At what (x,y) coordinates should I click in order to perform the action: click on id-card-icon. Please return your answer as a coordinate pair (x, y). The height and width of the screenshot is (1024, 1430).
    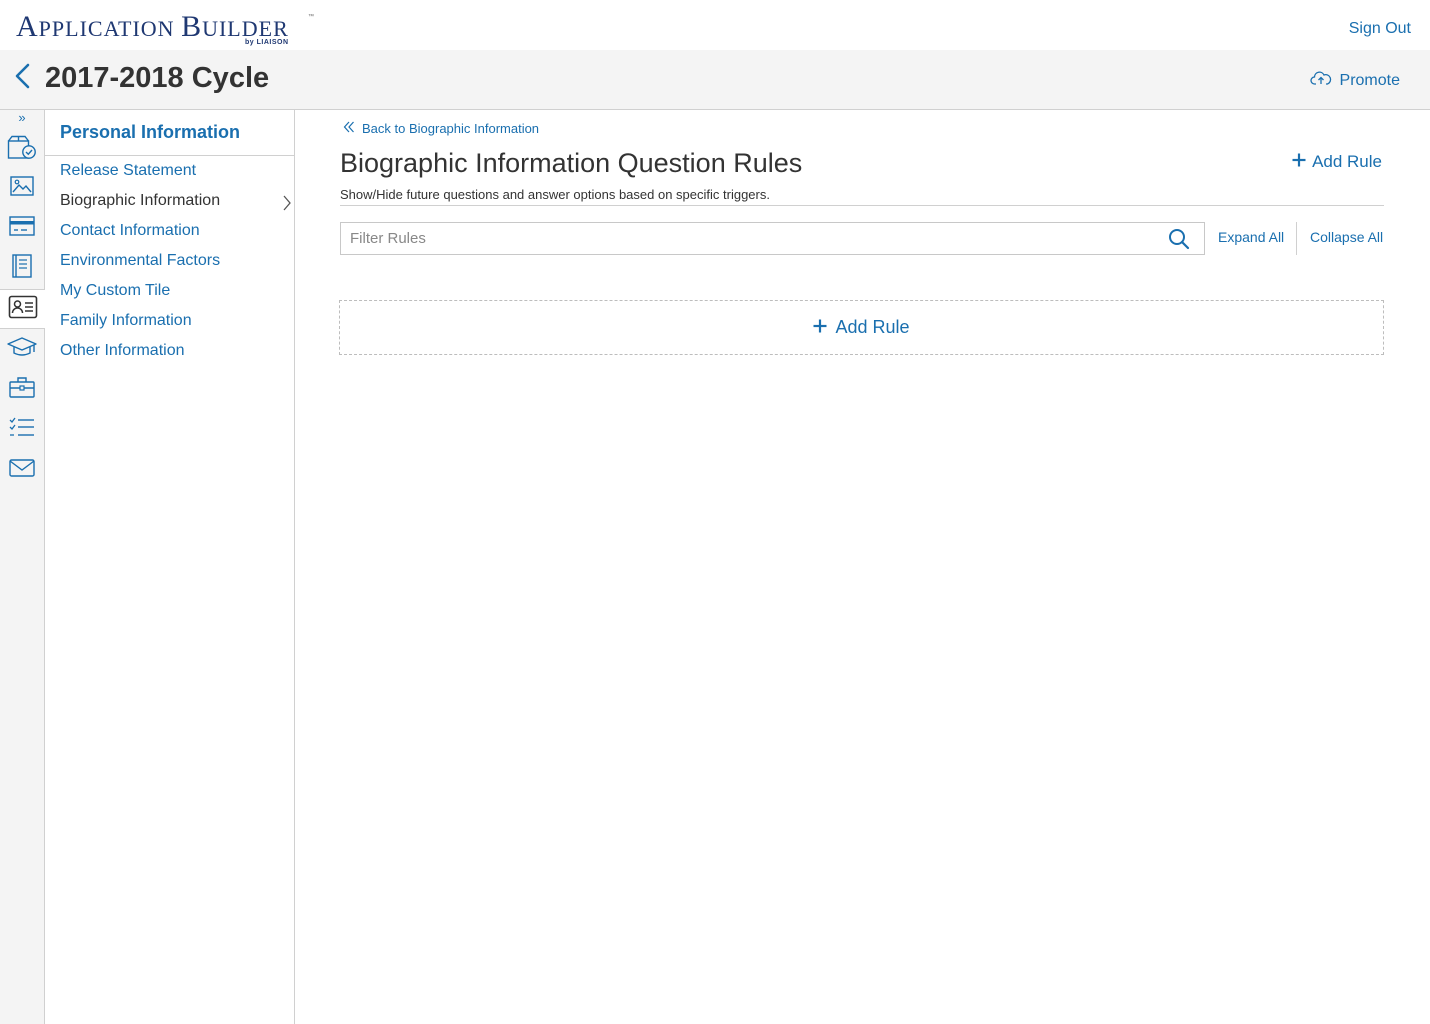
    Looking at the image, I should click on (23, 309).